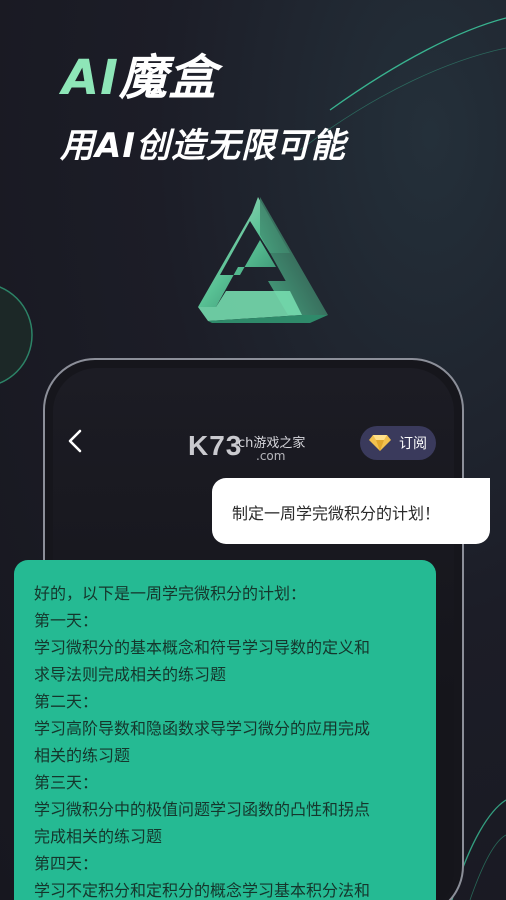 This screenshot has width=506, height=900. What do you see at coordinates (66, 782) in the screenshot?
I see `ai-message-line: 第三天：` at bounding box center [66, 782].